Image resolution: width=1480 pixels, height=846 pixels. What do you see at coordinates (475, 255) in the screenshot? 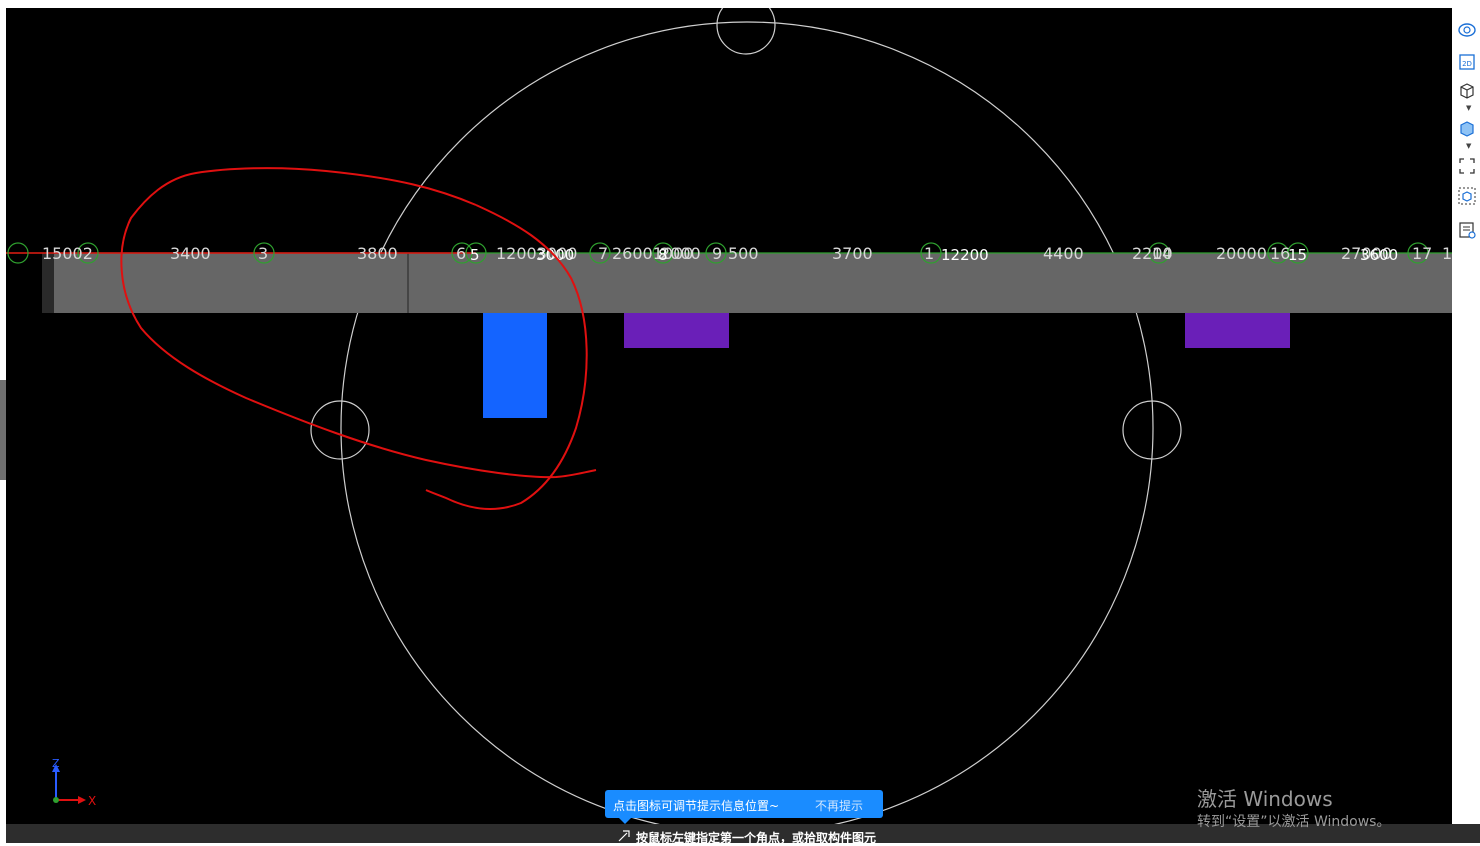
I see `grid-axis-number: 5` at bounding box center [475, 255].